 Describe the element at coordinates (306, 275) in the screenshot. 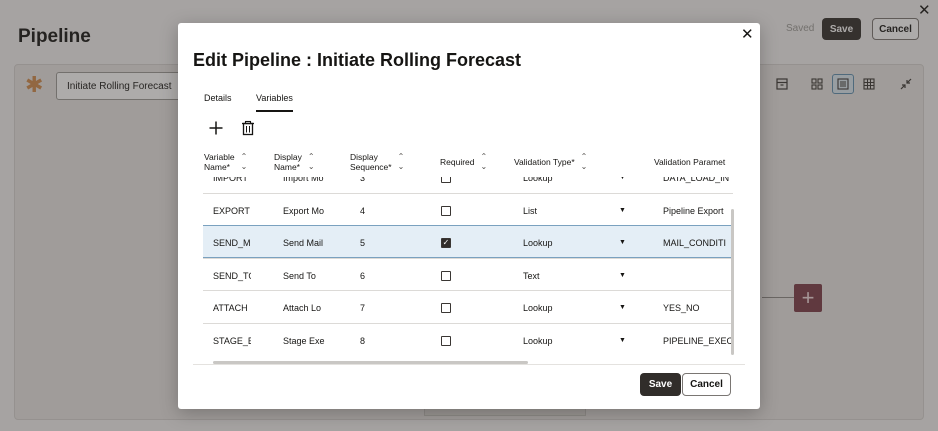

I see `display-name-cell: Send To` at that location.